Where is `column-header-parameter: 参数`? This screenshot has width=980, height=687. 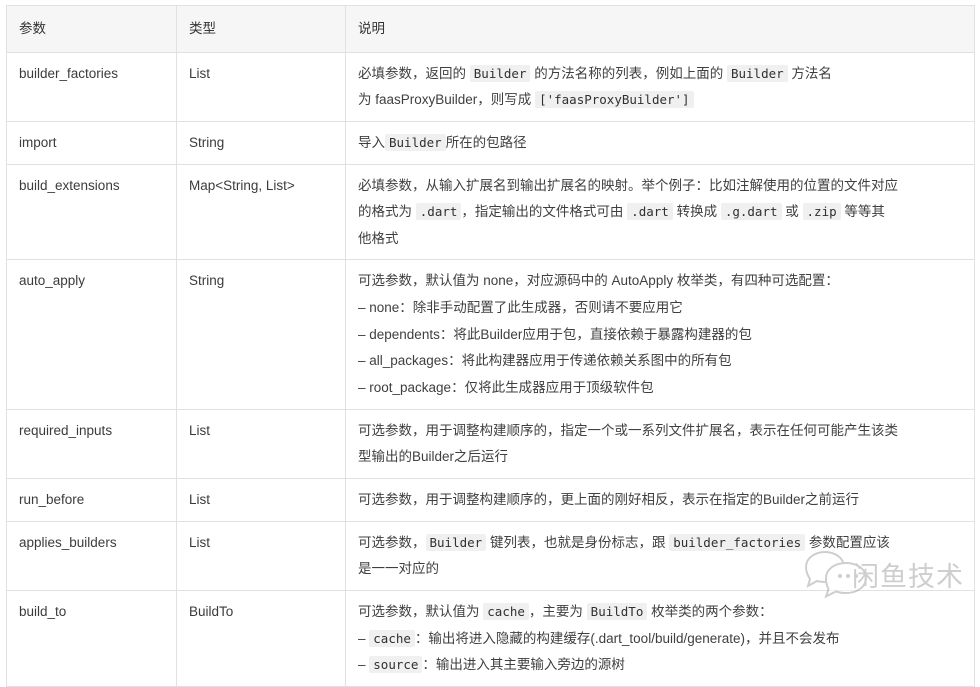 column-header-parameter: 参数 is located at coordinates (91, 29).